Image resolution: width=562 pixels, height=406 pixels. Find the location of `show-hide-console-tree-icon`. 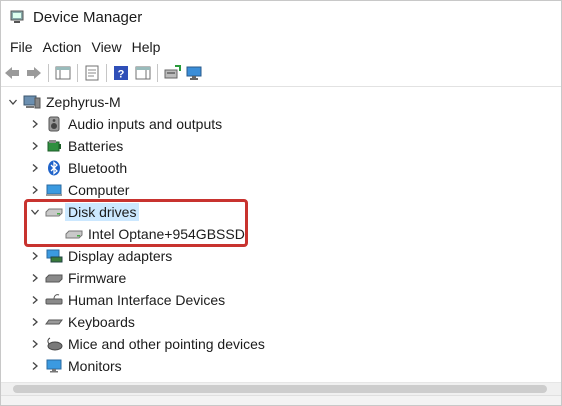

show-hide-console-tree-icon is located at coordinates (63, 73).